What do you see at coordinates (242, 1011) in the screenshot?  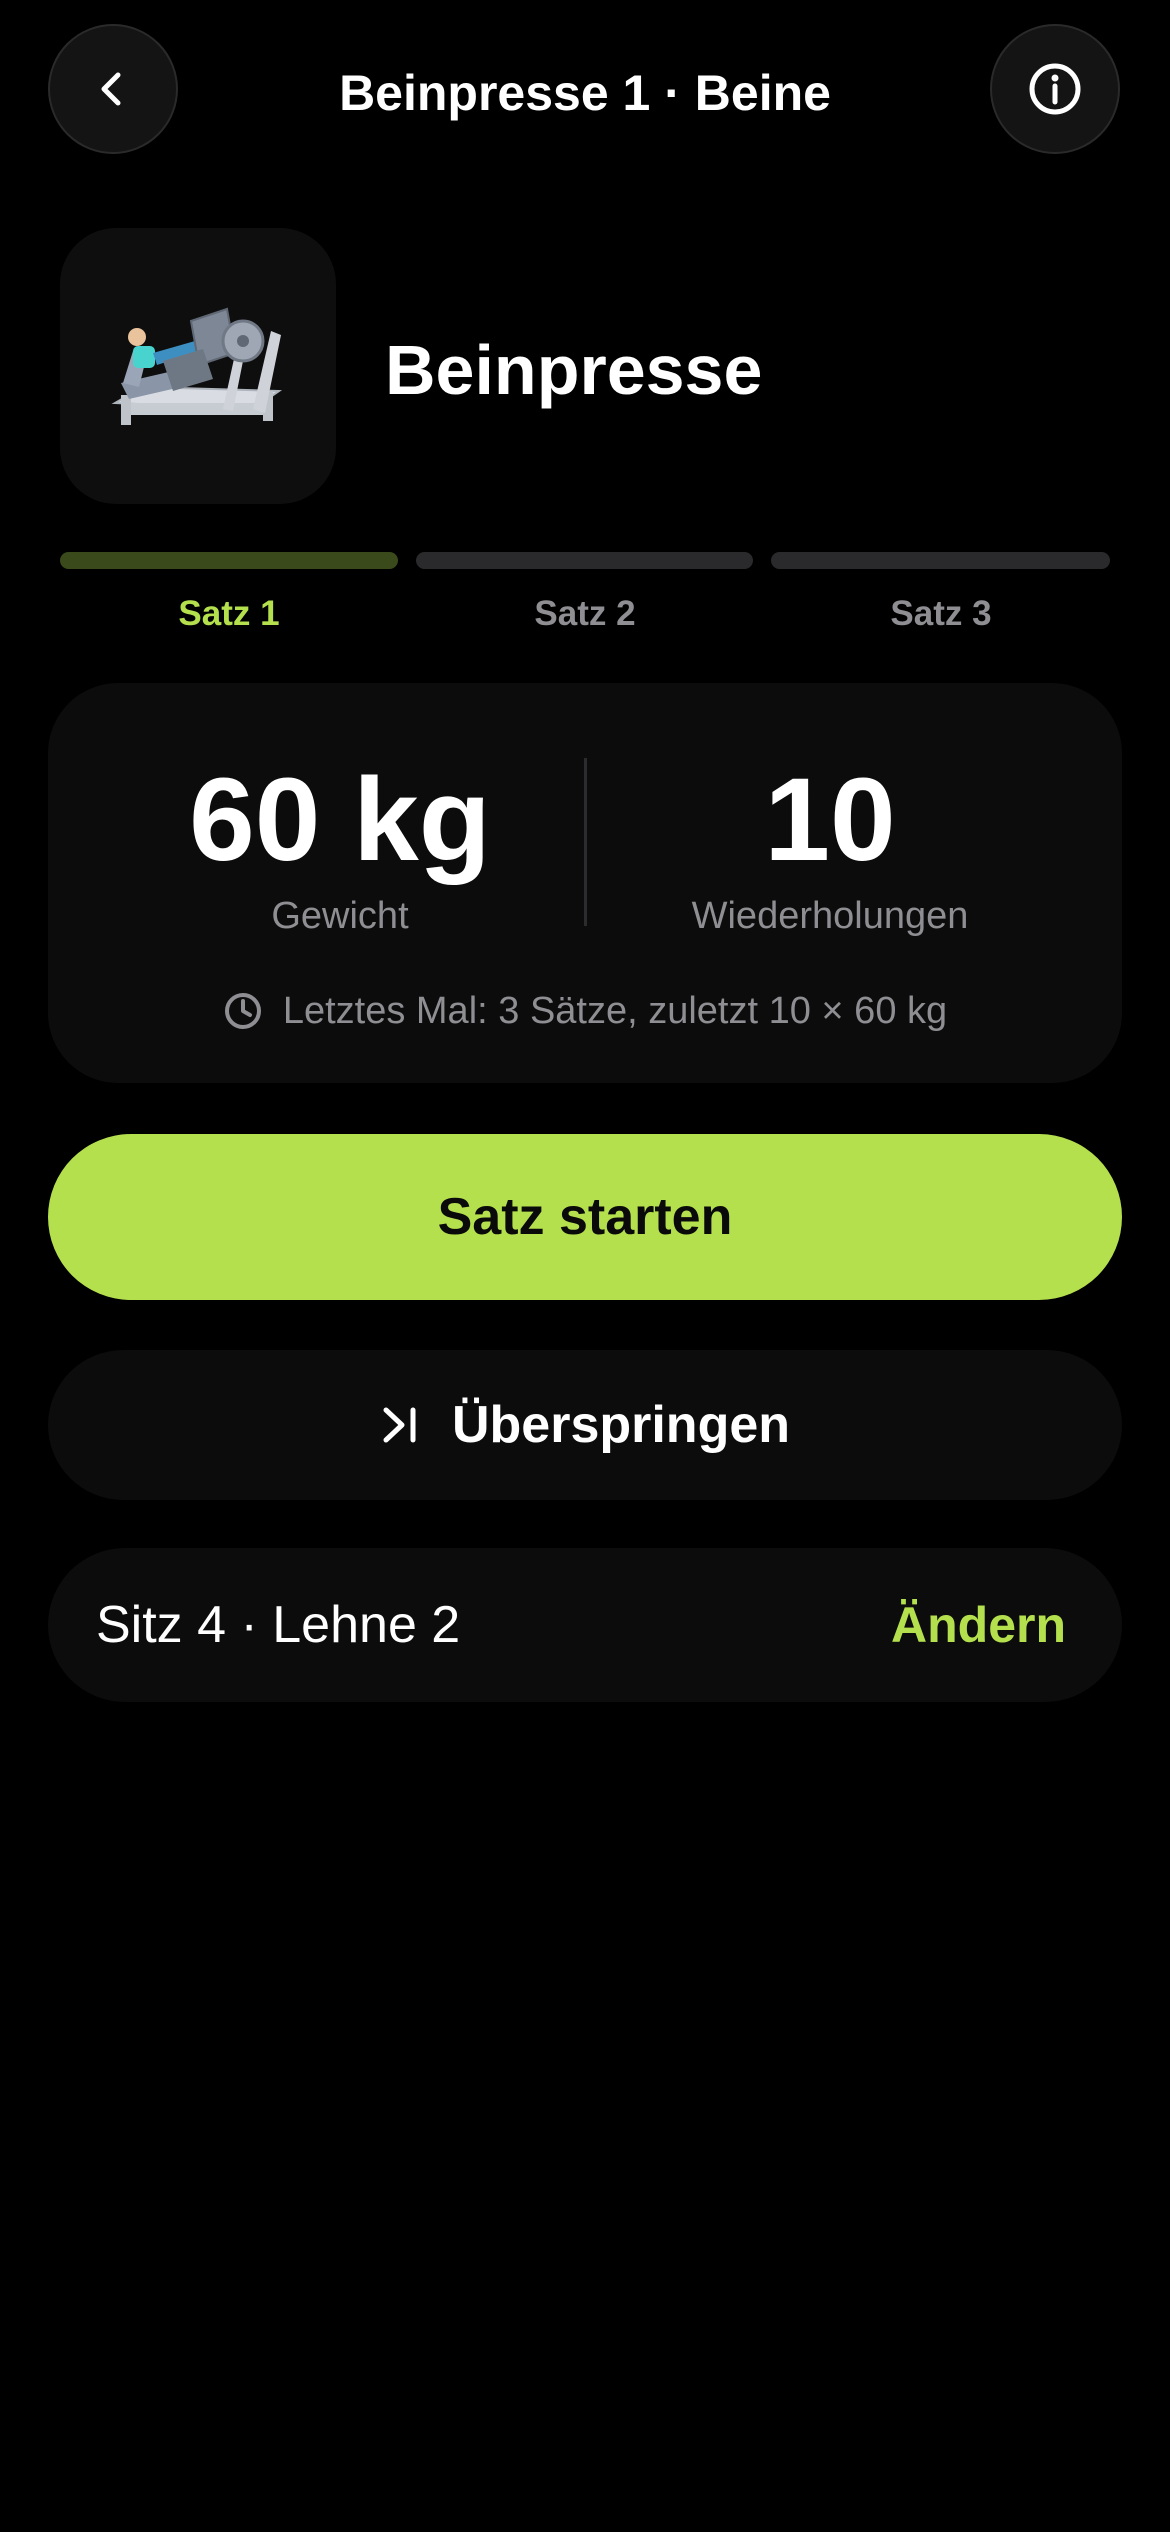 I see `clock-icon` at bounding box center [242, 1011].